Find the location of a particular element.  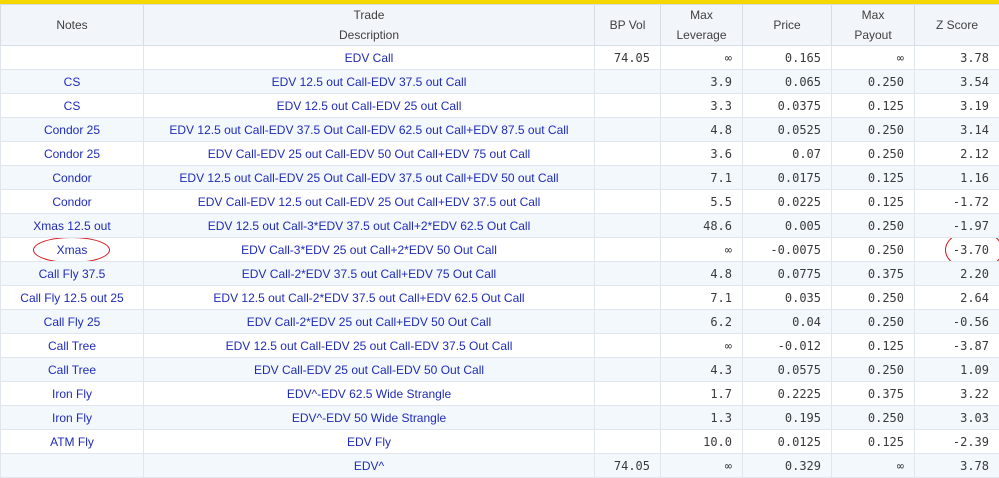

table-row: EDV Call74.05∞0.165∞3.78 is located at coordinates (500, 58).